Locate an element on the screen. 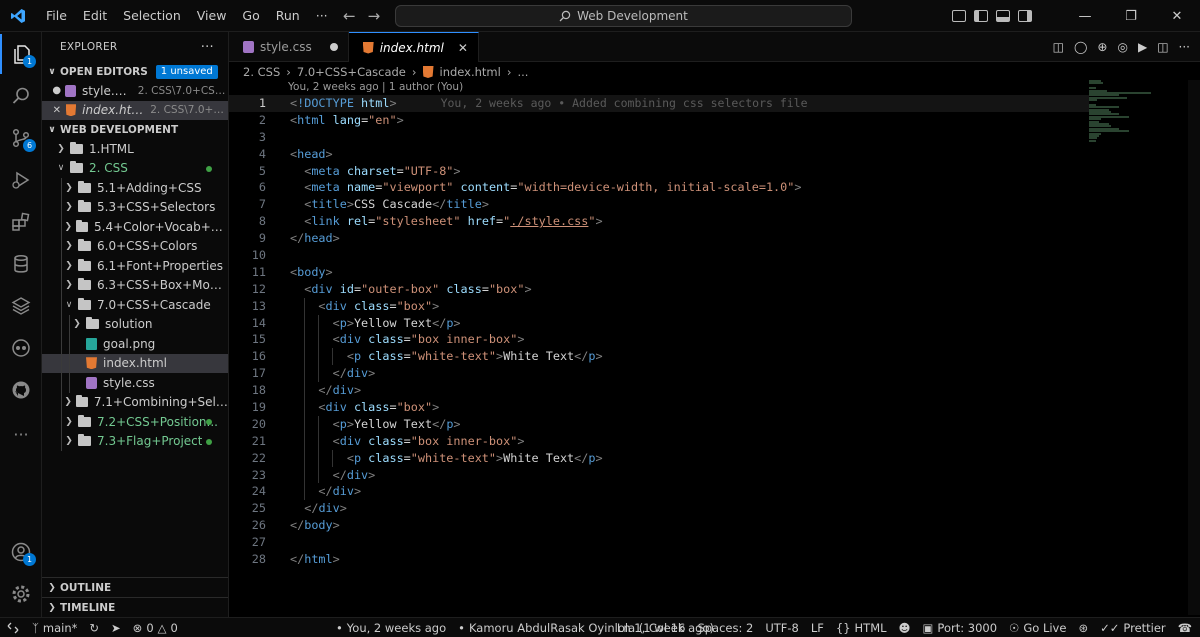 This screenshot has height=637, width=1200. notifications: ☎ is located at coordinates (1185, 627).